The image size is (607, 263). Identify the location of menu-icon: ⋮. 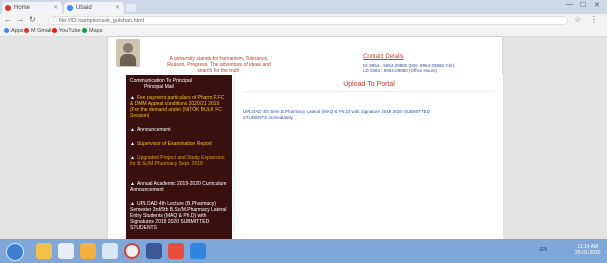
(594, 19).